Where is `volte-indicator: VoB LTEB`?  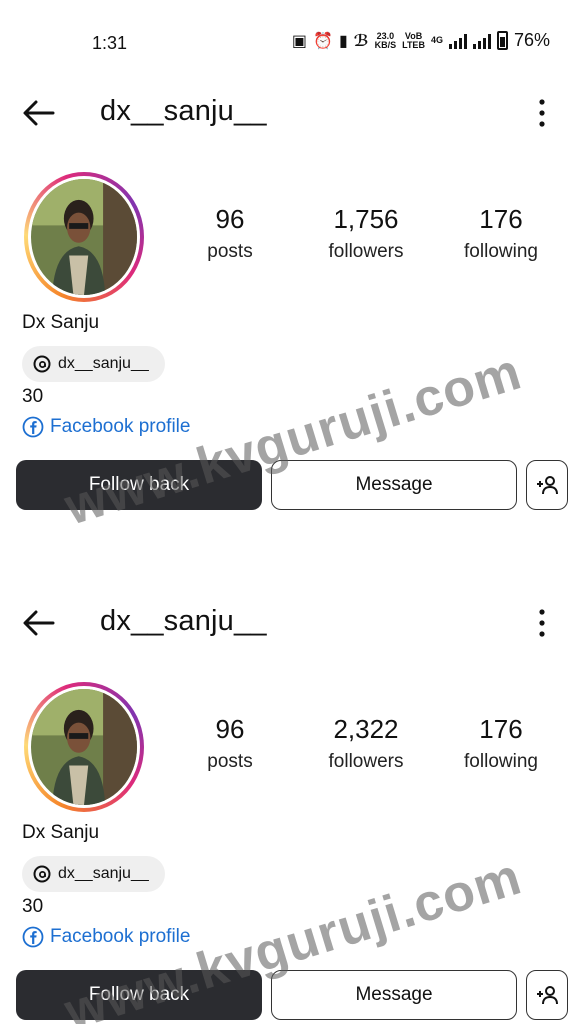 volte-indicator: VoB LTEB is located at coordinates (413, 40).